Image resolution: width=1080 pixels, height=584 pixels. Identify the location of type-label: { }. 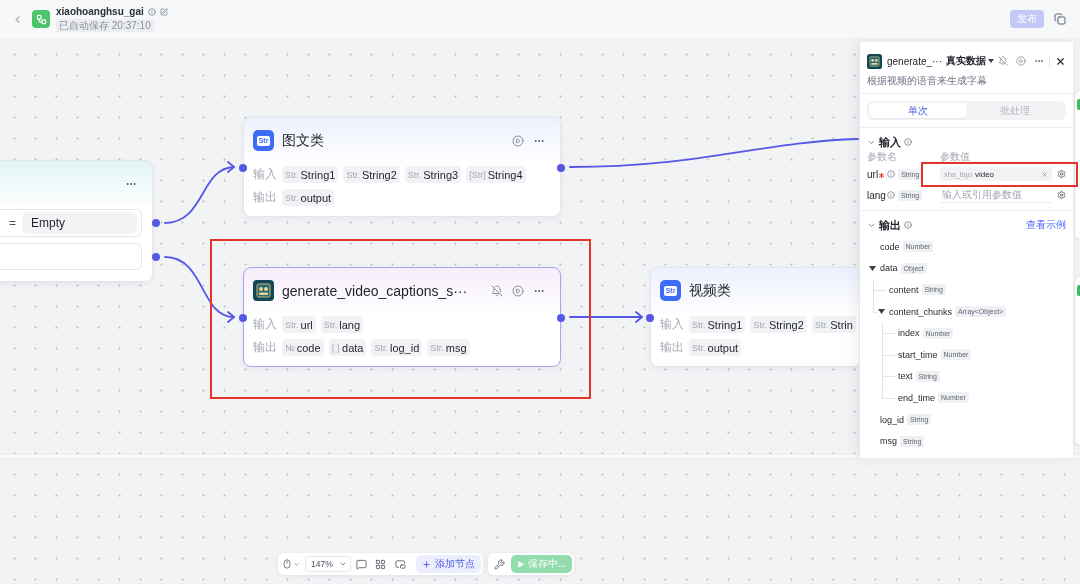
(336, 347).